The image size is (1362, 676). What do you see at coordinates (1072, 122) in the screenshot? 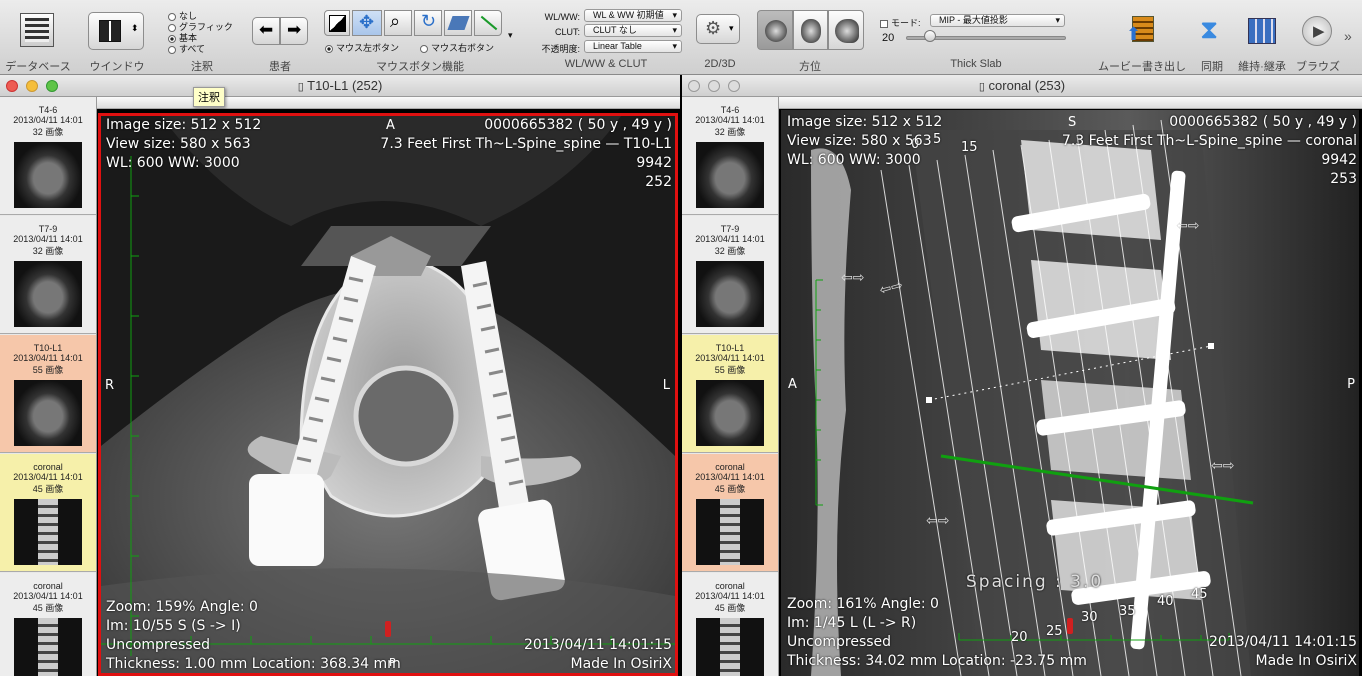
I see `orientation-top-coronal: S` at bounding box center [1072, 122].